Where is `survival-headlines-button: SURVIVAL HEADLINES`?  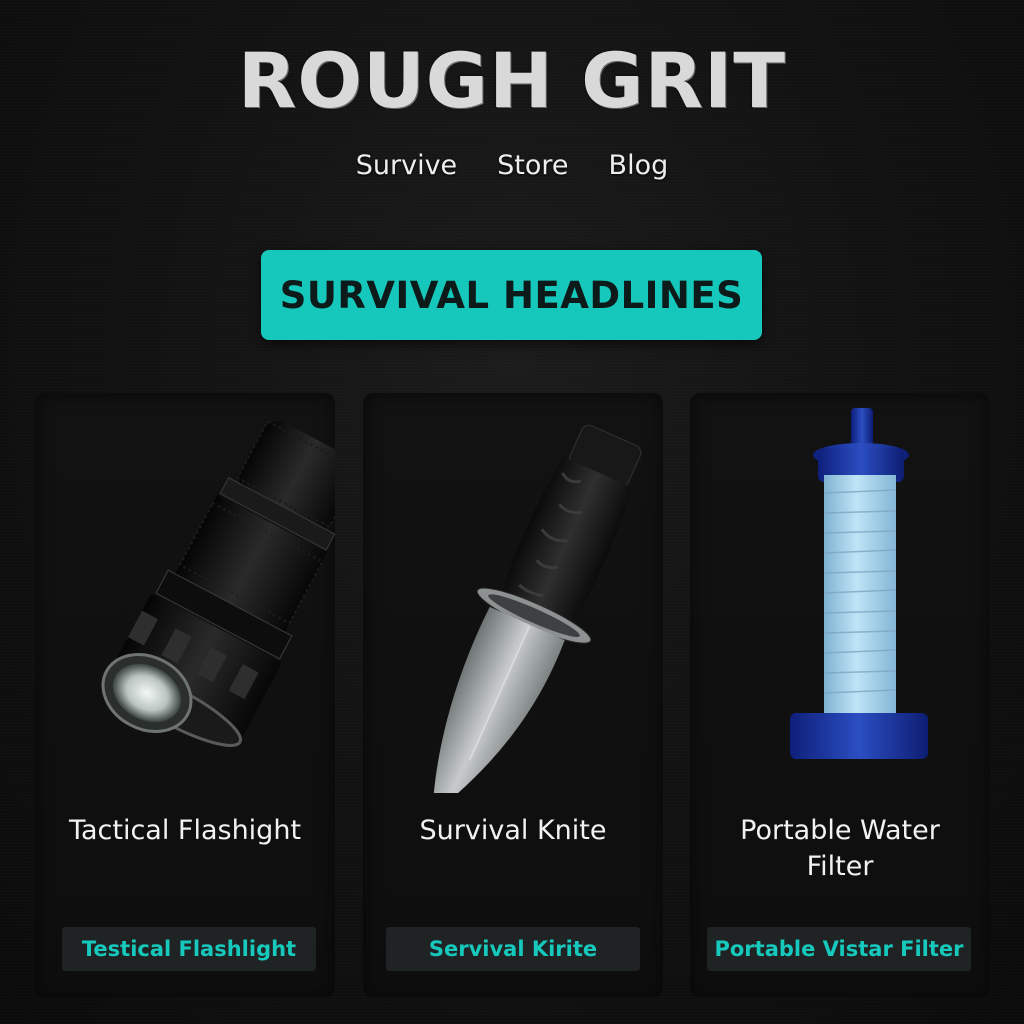
survival-headlines-button: SURVIVAL HEADLINES is located at coordinates (511, 295).